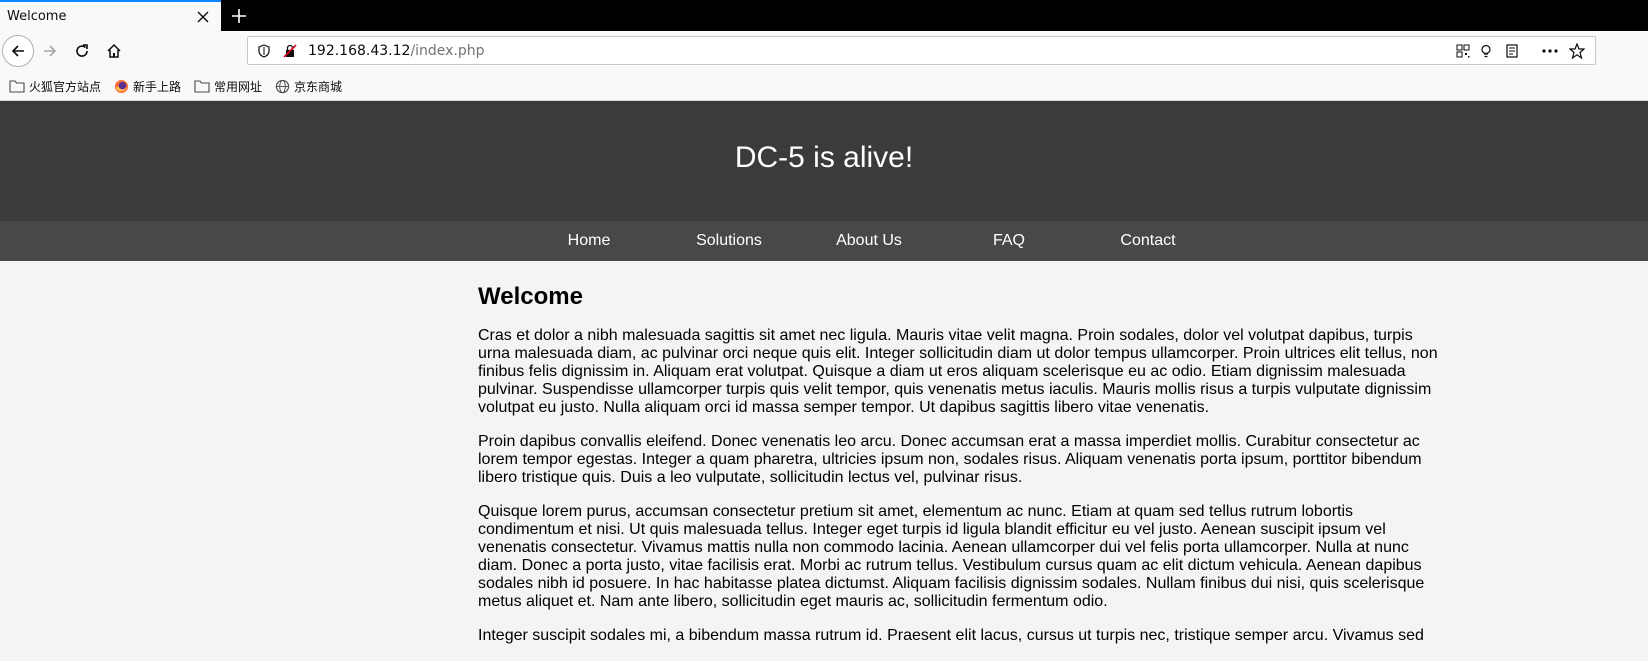 The height and width of the screenshot is (661, 1648). What do you see at coordinates (359, 51) in the screenshot?
I see `url-host: 192.168.43.12` at bounding box center [359, 51].